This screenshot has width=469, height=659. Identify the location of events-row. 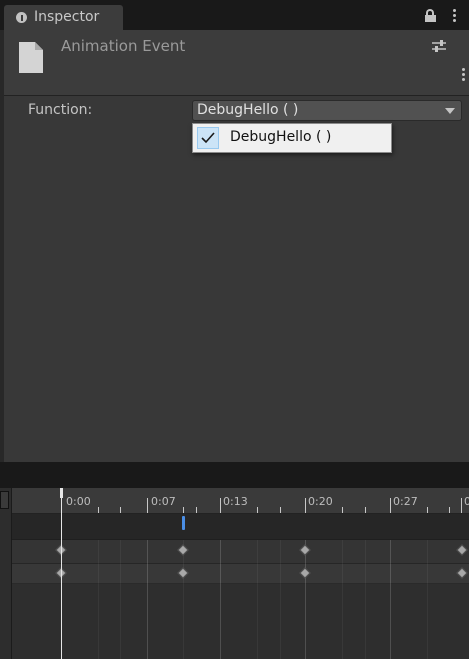
(240, 527).